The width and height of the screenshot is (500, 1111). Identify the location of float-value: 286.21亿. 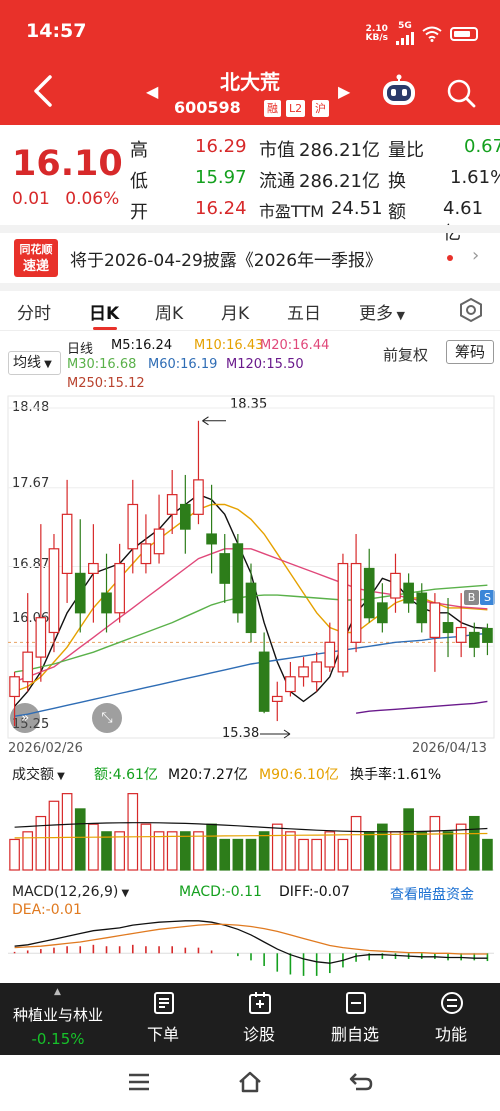
(339, 181).